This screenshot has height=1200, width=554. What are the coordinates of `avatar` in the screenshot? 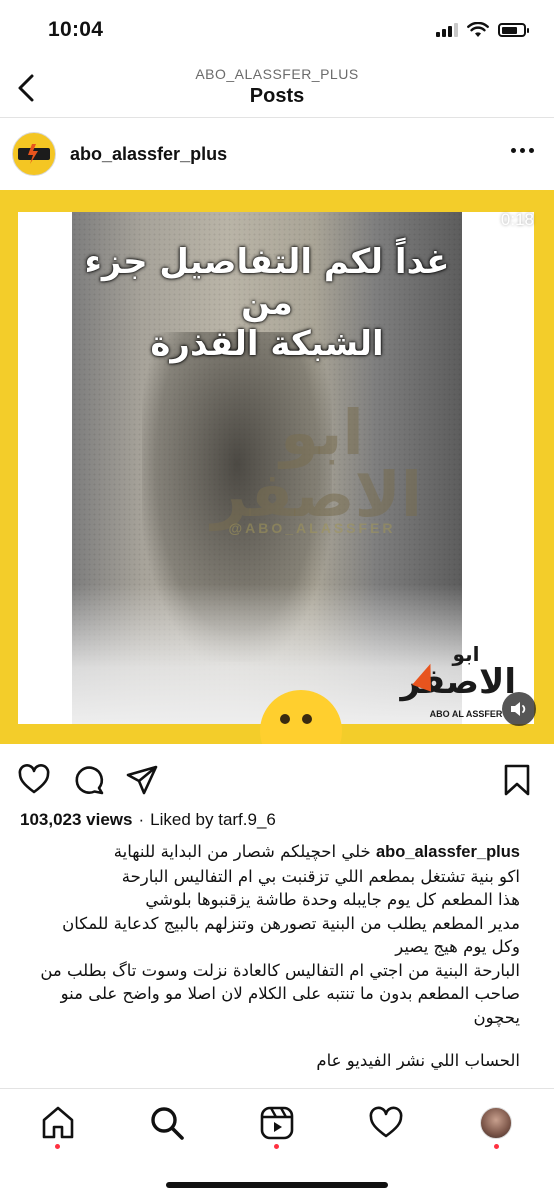 It's located at (34, 154).